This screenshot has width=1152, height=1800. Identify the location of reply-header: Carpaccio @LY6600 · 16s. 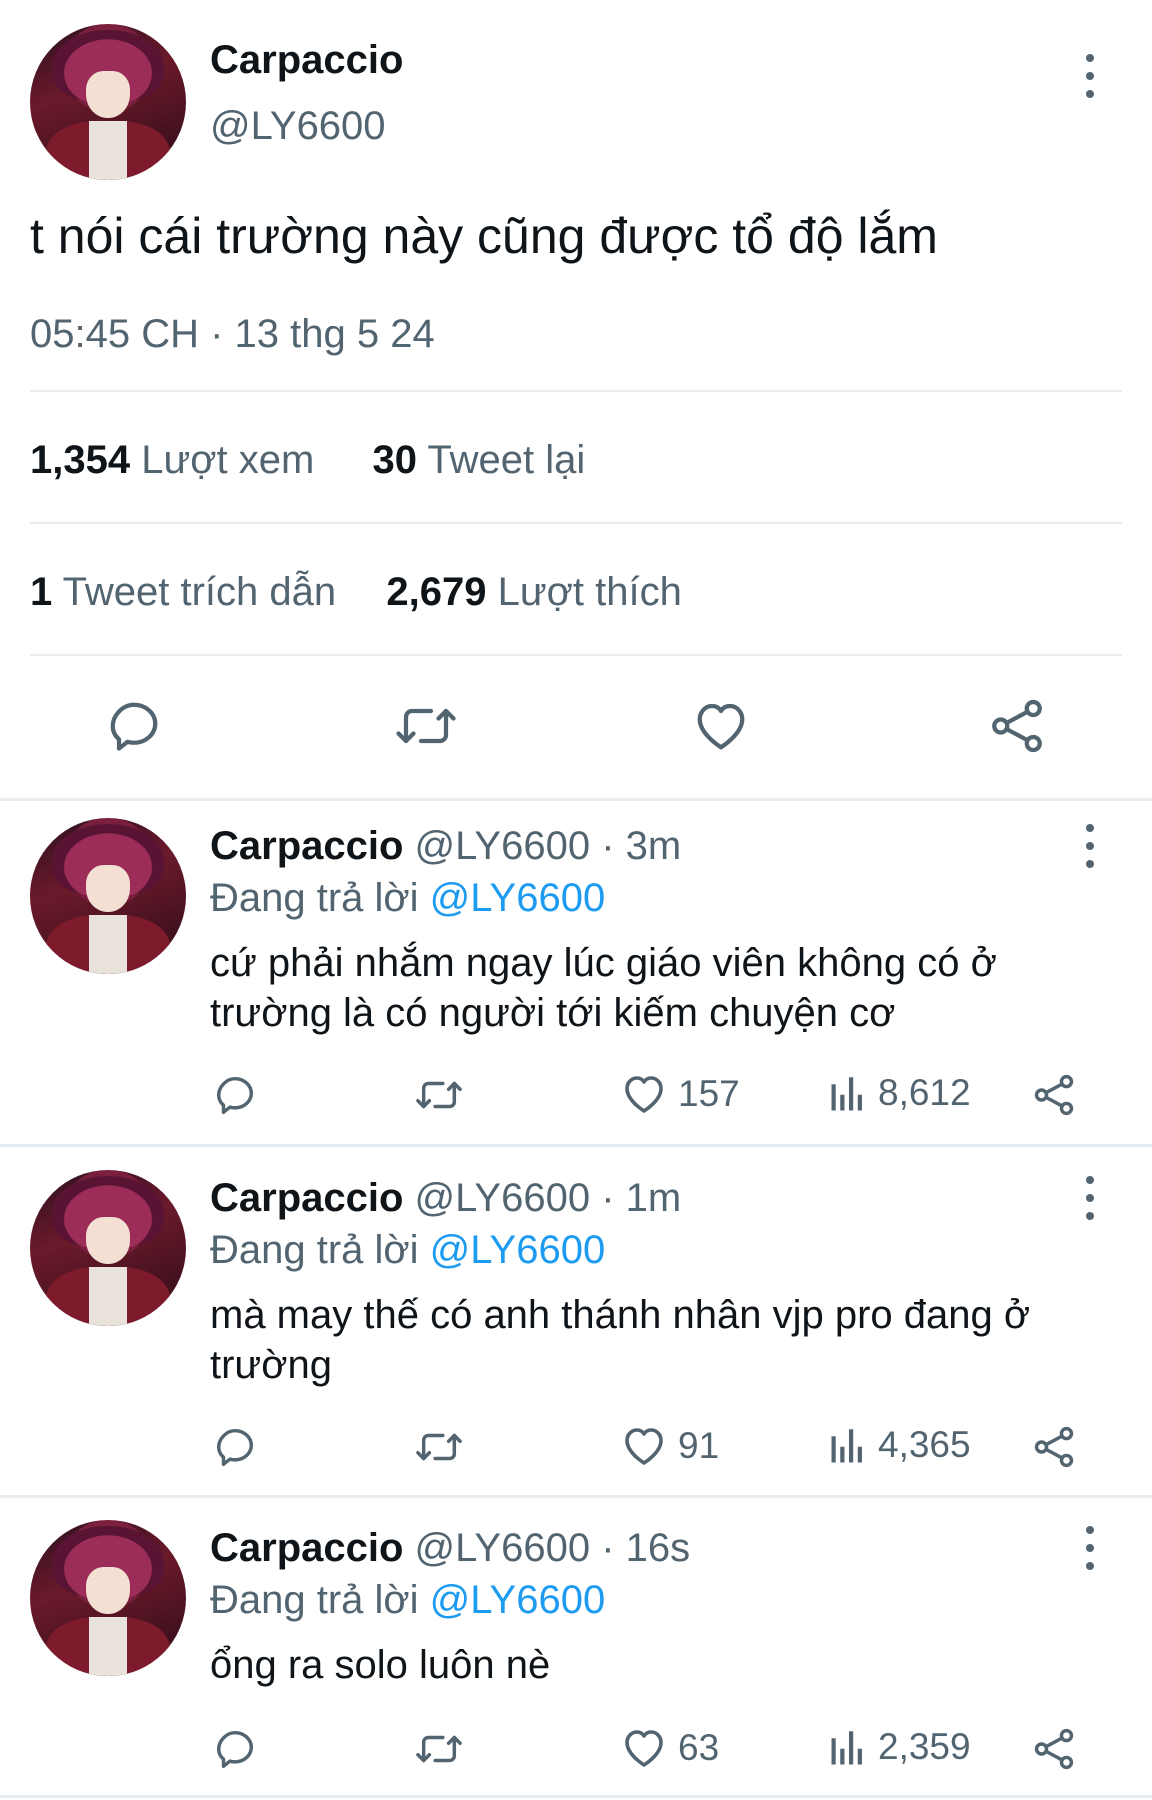
(450, 1548).